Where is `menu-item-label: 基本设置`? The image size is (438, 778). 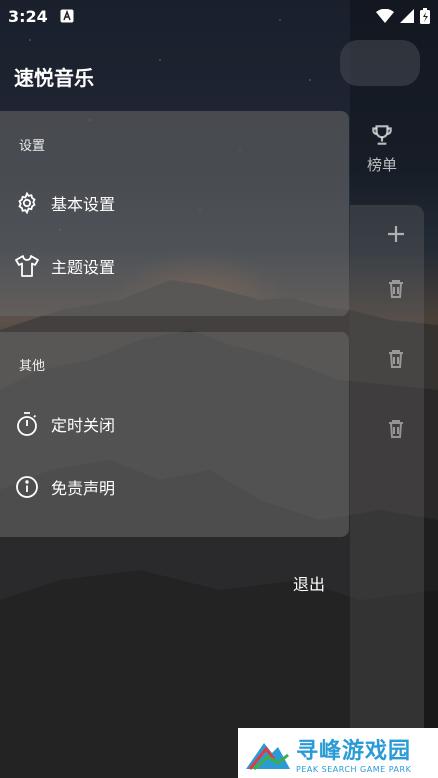 menu-item-label: 基本设置 is located at coordinates (83, 204).